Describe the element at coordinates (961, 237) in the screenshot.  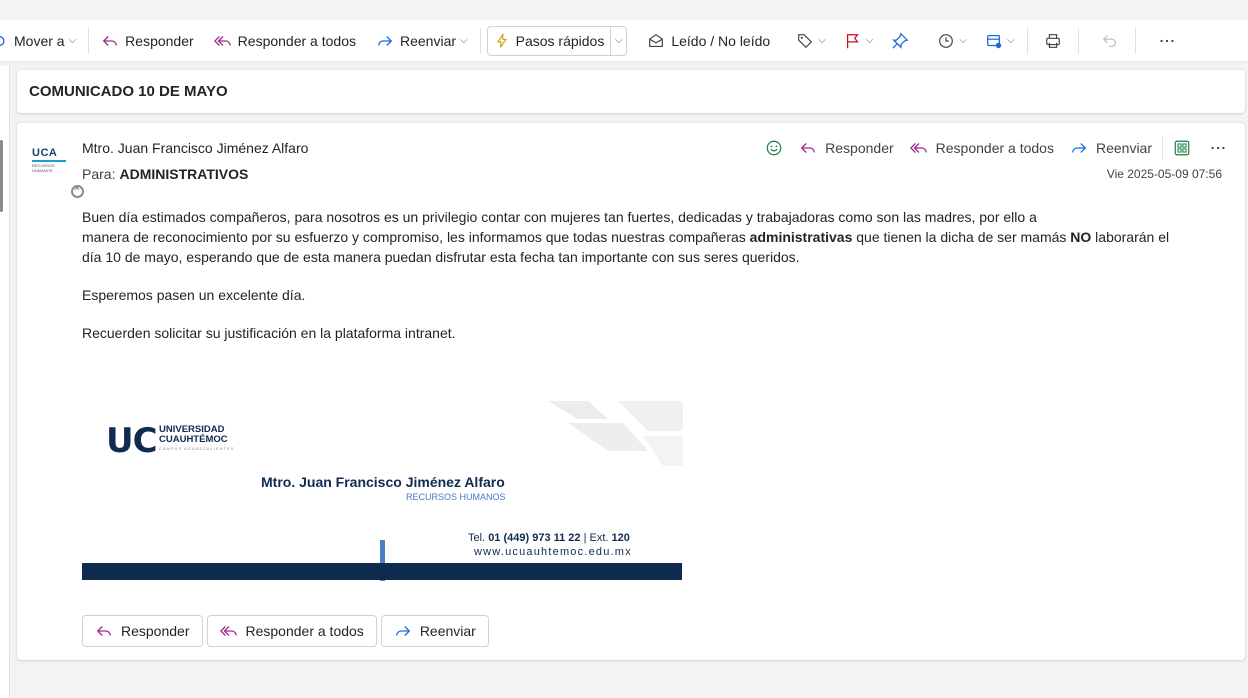
I see `body-text-line: que tienen la dicha de ser mamás` at that location.